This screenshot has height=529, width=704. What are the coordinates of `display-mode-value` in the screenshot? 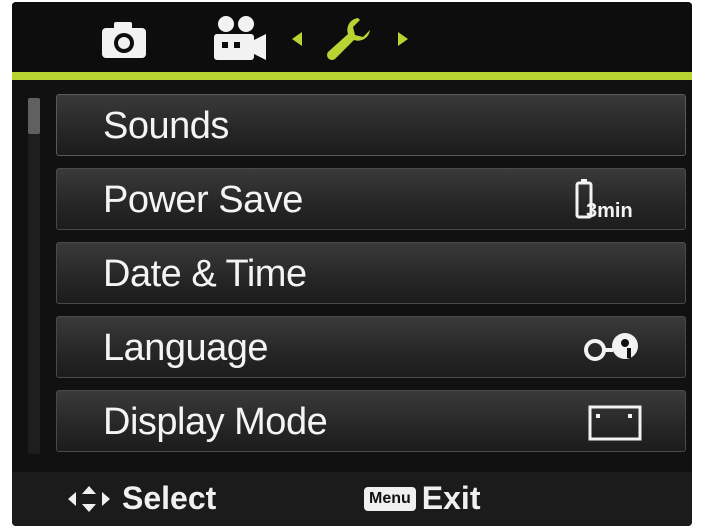 It's located at (615, 422).